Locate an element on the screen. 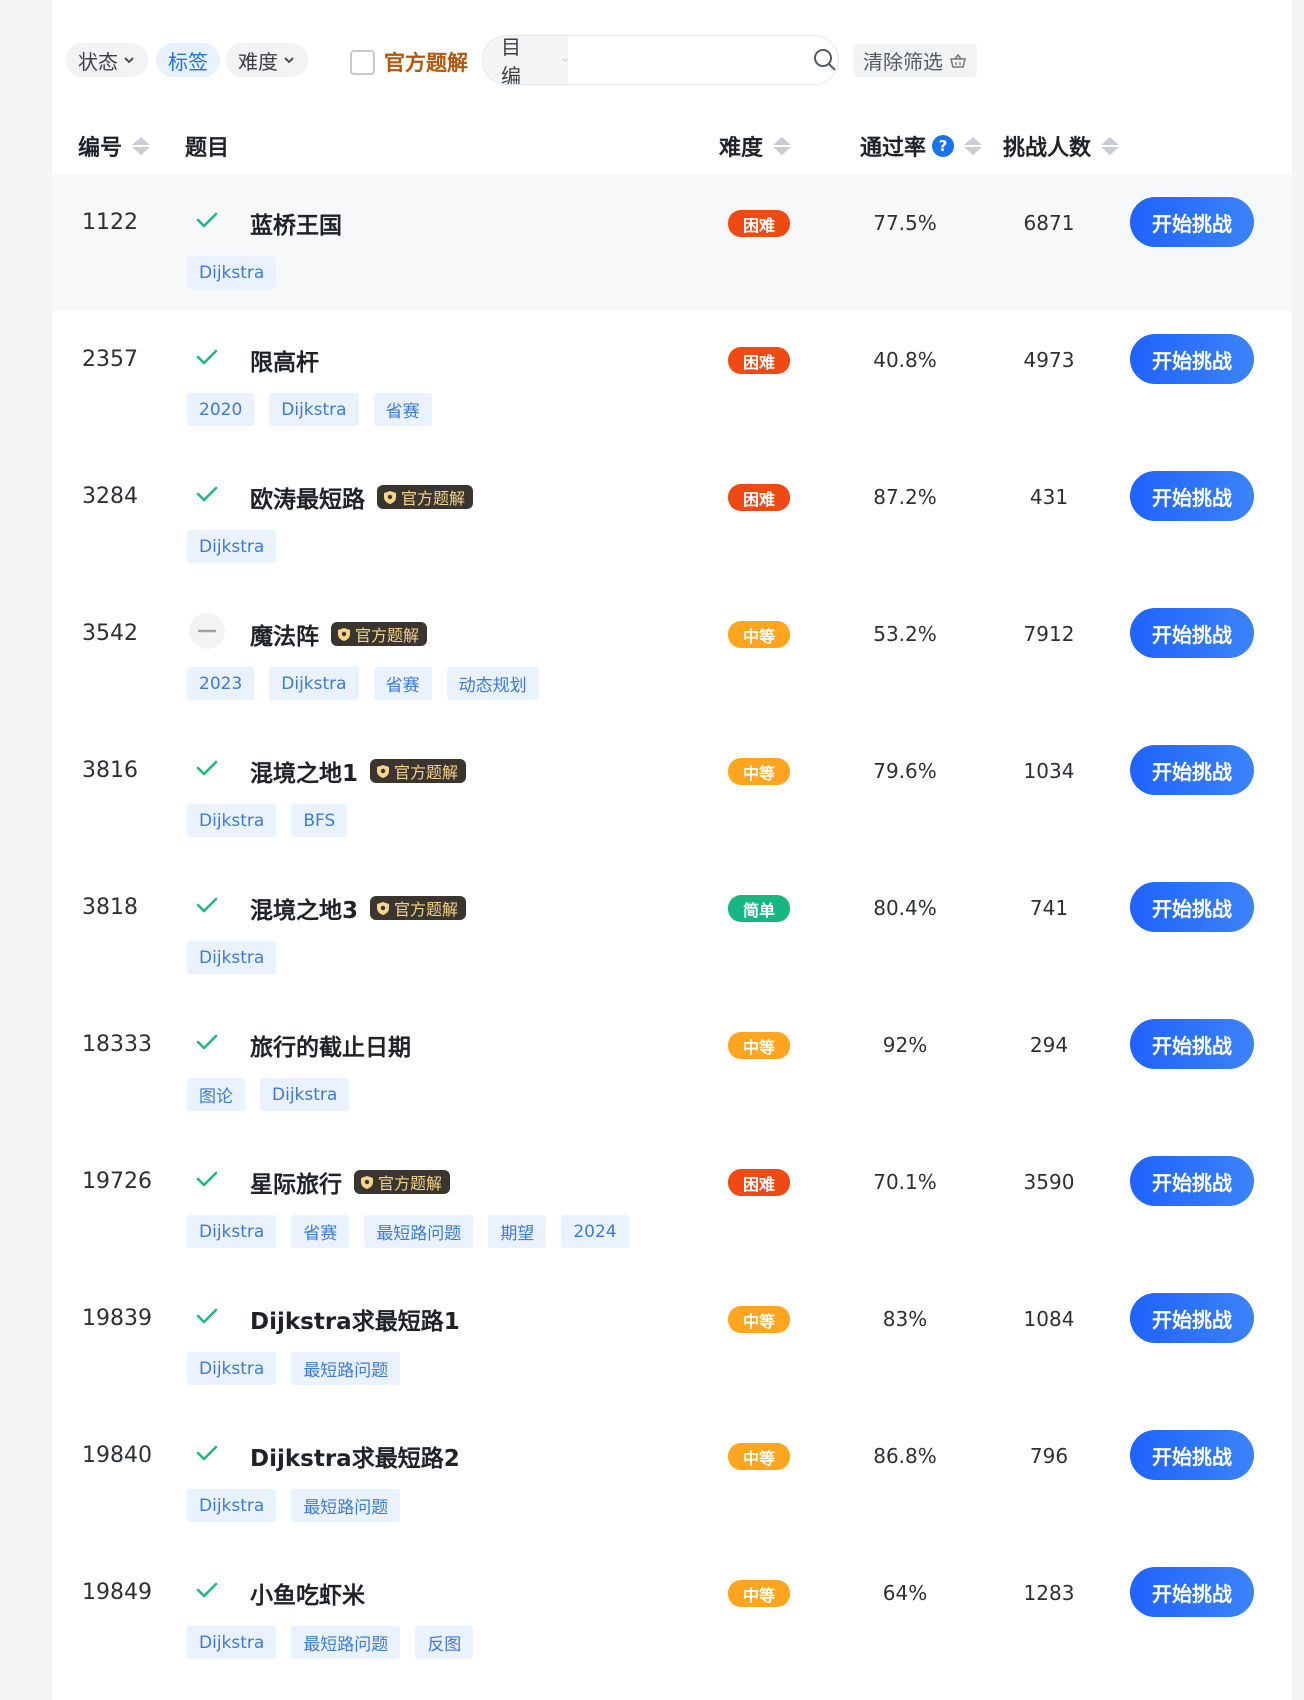  tag-list: Dijkstra 最短路问题 is located at coordinates (294, 1368).